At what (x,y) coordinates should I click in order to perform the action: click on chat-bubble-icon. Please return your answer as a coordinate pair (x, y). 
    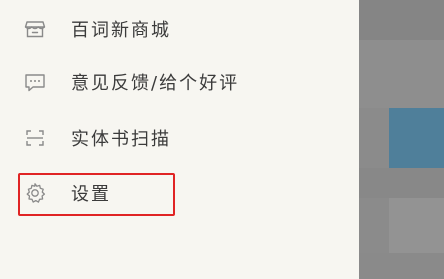
    Looking at the image, I should click on (35, 83).